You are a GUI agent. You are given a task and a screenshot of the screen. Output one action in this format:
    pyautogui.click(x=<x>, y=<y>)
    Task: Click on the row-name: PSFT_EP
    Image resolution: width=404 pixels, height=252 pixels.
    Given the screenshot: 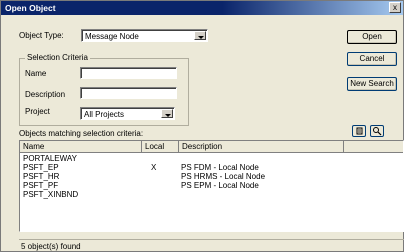 What is the action you would take?
    pyautogui.click(x=41, y=167)
    